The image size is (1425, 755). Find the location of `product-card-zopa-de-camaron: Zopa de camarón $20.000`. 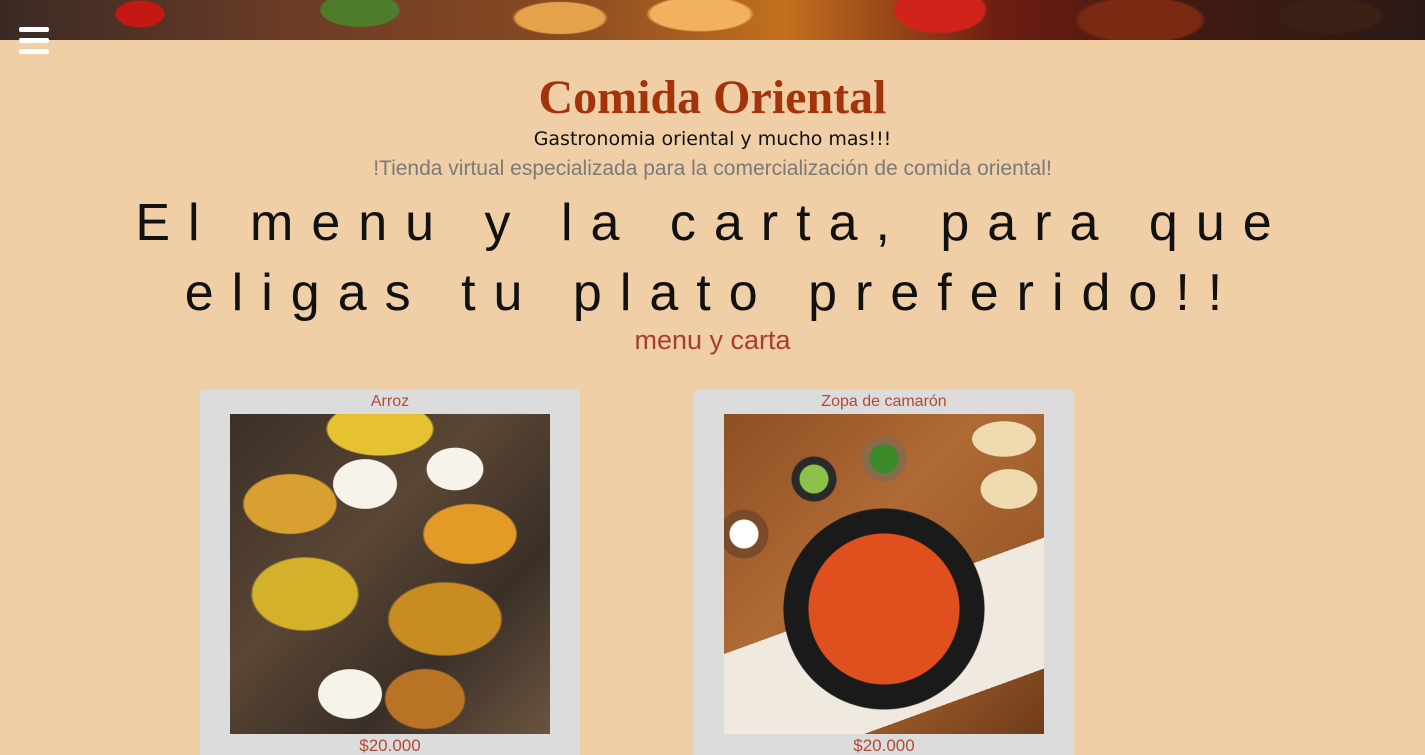

product-card-zopa-de-camaron: Zopa de camarón $20.000 is located at coordinates (884, 572).